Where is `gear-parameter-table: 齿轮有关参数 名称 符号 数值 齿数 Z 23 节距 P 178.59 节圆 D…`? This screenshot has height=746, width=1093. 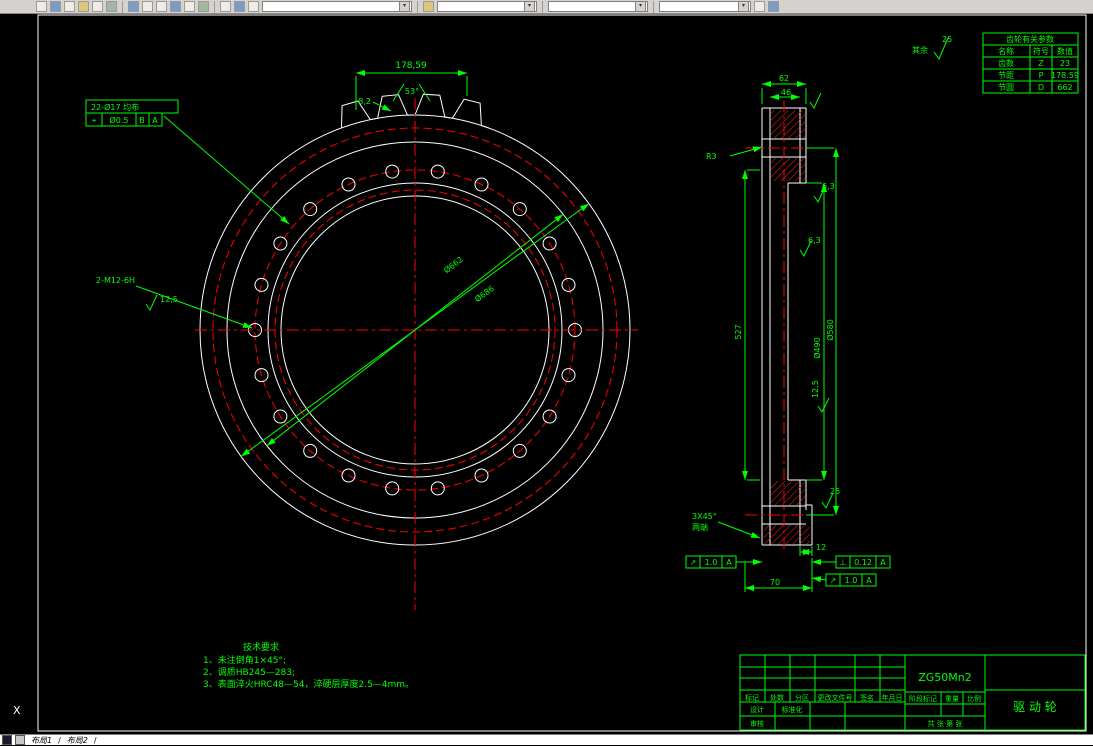
gear-parameter-table: 齿轮有关参数 名称 符号 数值 齿数 Z 23 节距 P 178.59 节圆 D… is located at coordinates (1030, 63).